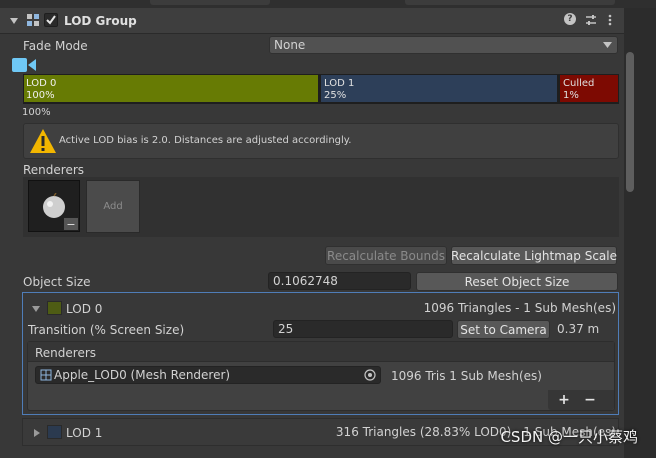 The width and height of the screenshot is (656, 458). Describe the element at coordinates (55, 46) in the screenshot. I see `fade-mode-label: Fade Mode` at that location.